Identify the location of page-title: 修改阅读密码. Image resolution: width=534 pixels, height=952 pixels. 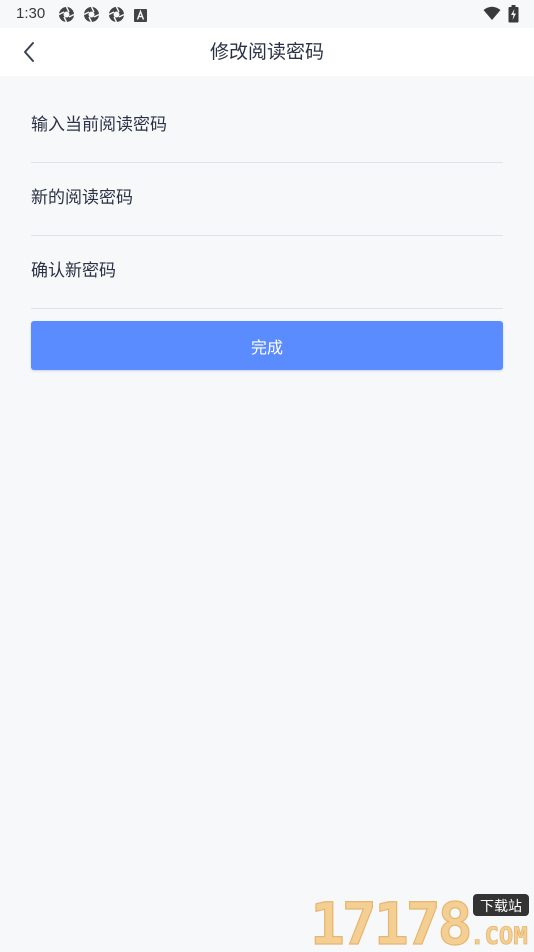
(266, 52).